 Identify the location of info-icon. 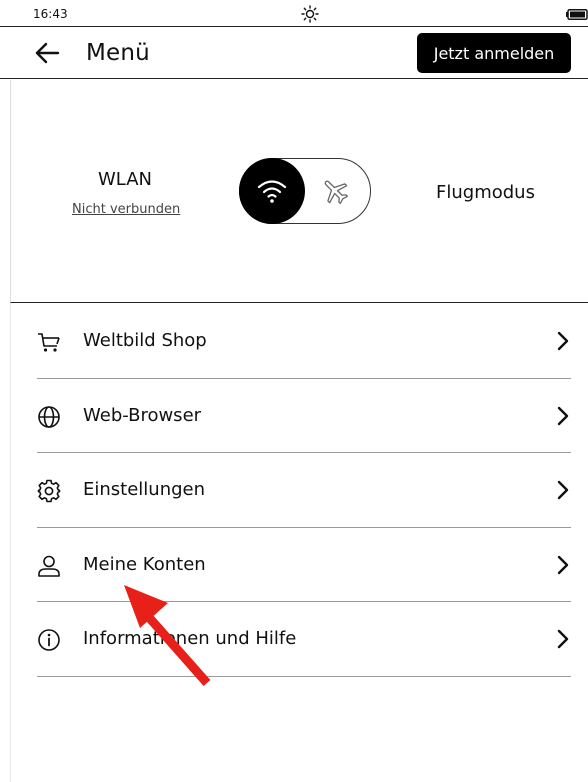
(49, 640).